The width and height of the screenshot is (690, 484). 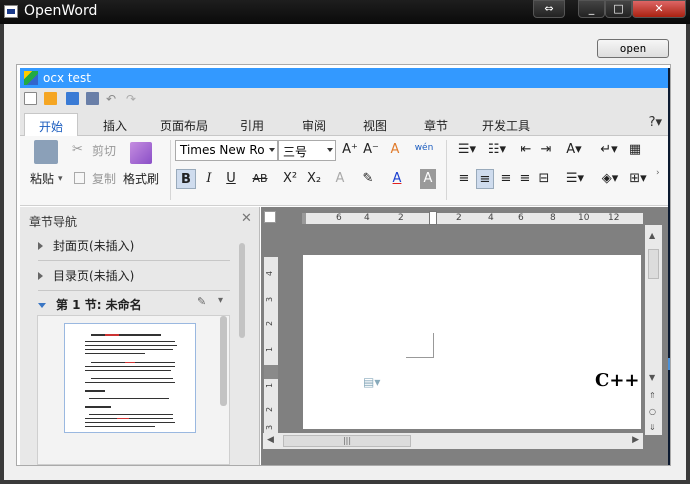 What do you see at coordinates (371, 382) in the screenshot?
I see `paste-options-icon: ▤▾` at bounding box center [371, 382].